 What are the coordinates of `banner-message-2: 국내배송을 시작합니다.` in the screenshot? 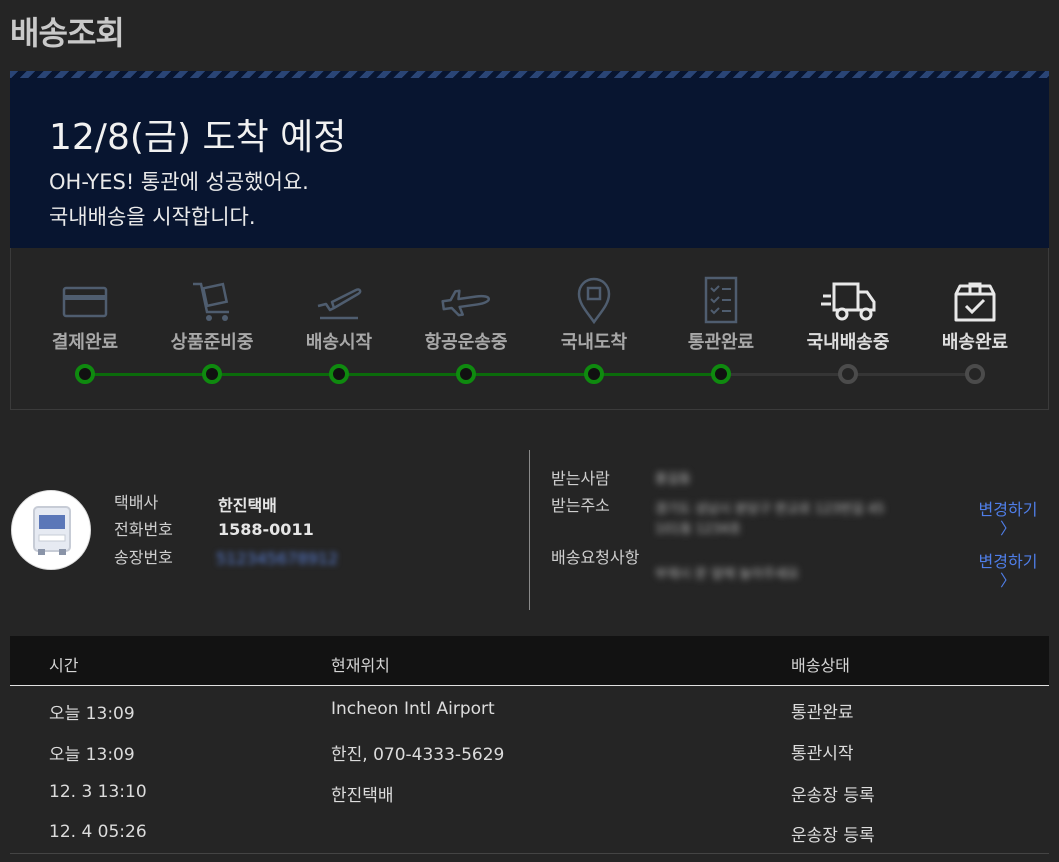 It's located at (152, 217).